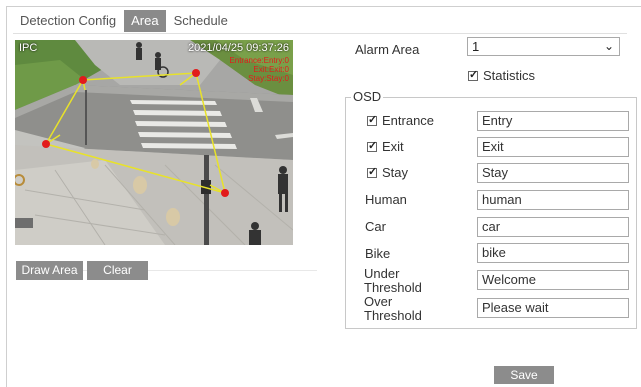 This screenshot has width=641, height=387. Describe the element at coordinates (393, 308) in the screenshot. I see `over-threshold-label: Over Threshold` at that location.